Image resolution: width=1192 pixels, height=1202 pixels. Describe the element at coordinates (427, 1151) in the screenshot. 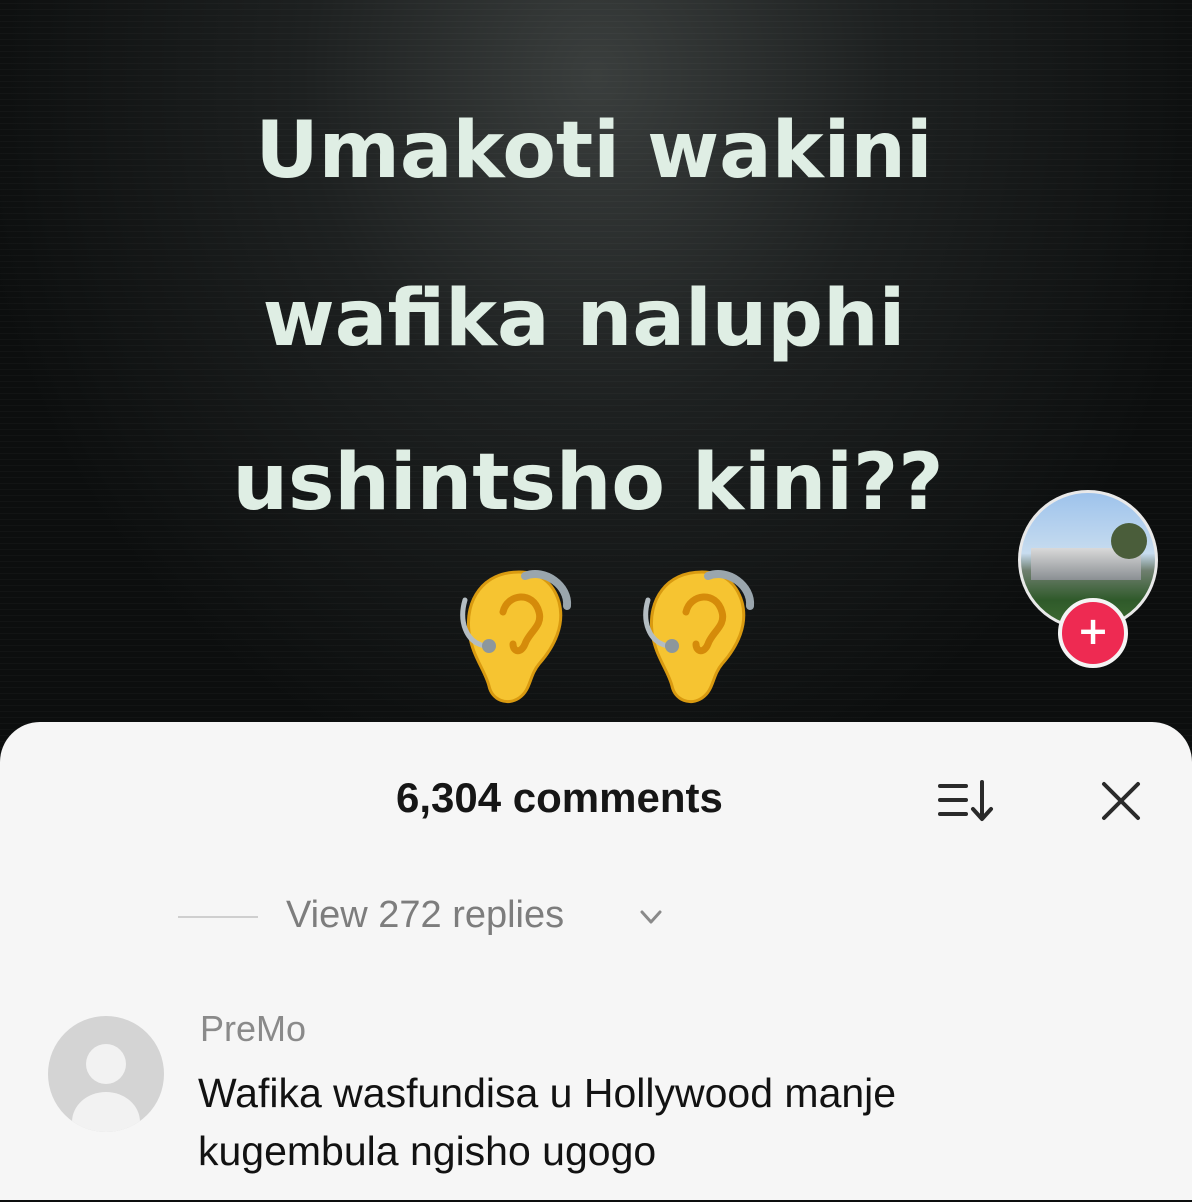

I see `comment-text-line-2: kugembula ngisho ugogo` at that location.